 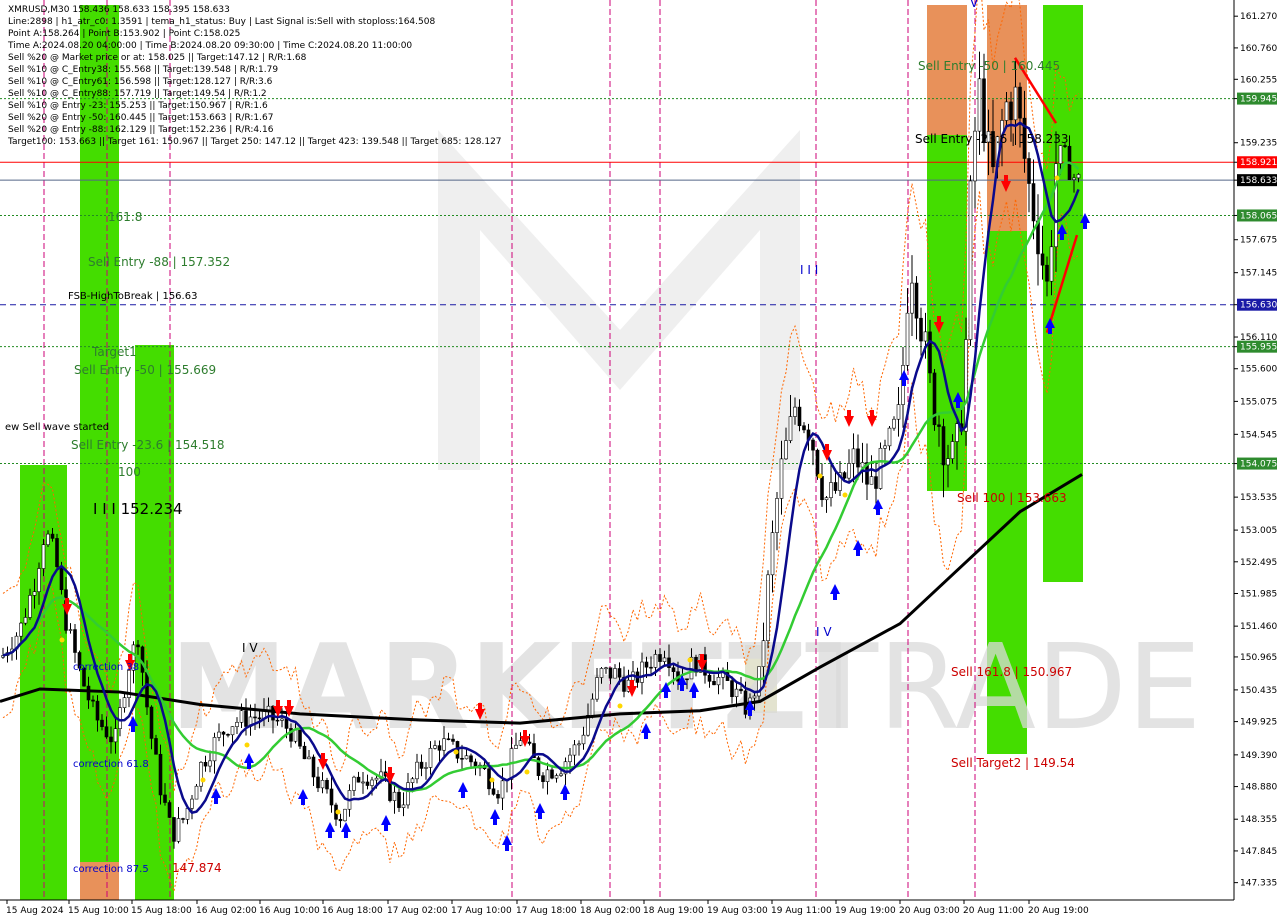 I want to click on y-tick-label: 161.270, so click(x=1258, y=17).